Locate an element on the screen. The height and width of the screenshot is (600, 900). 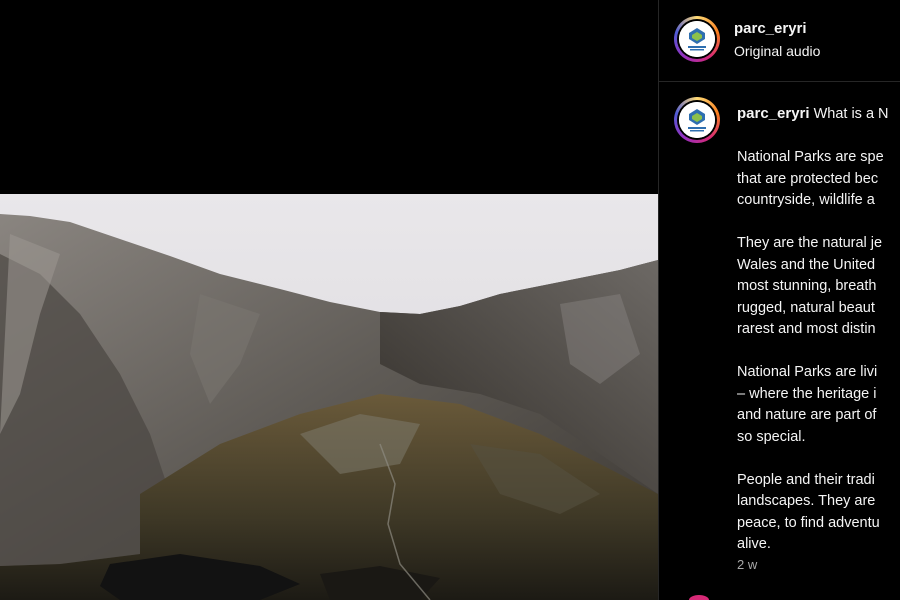
caption-line: People and their tradi is located at coordinates (806, 479).